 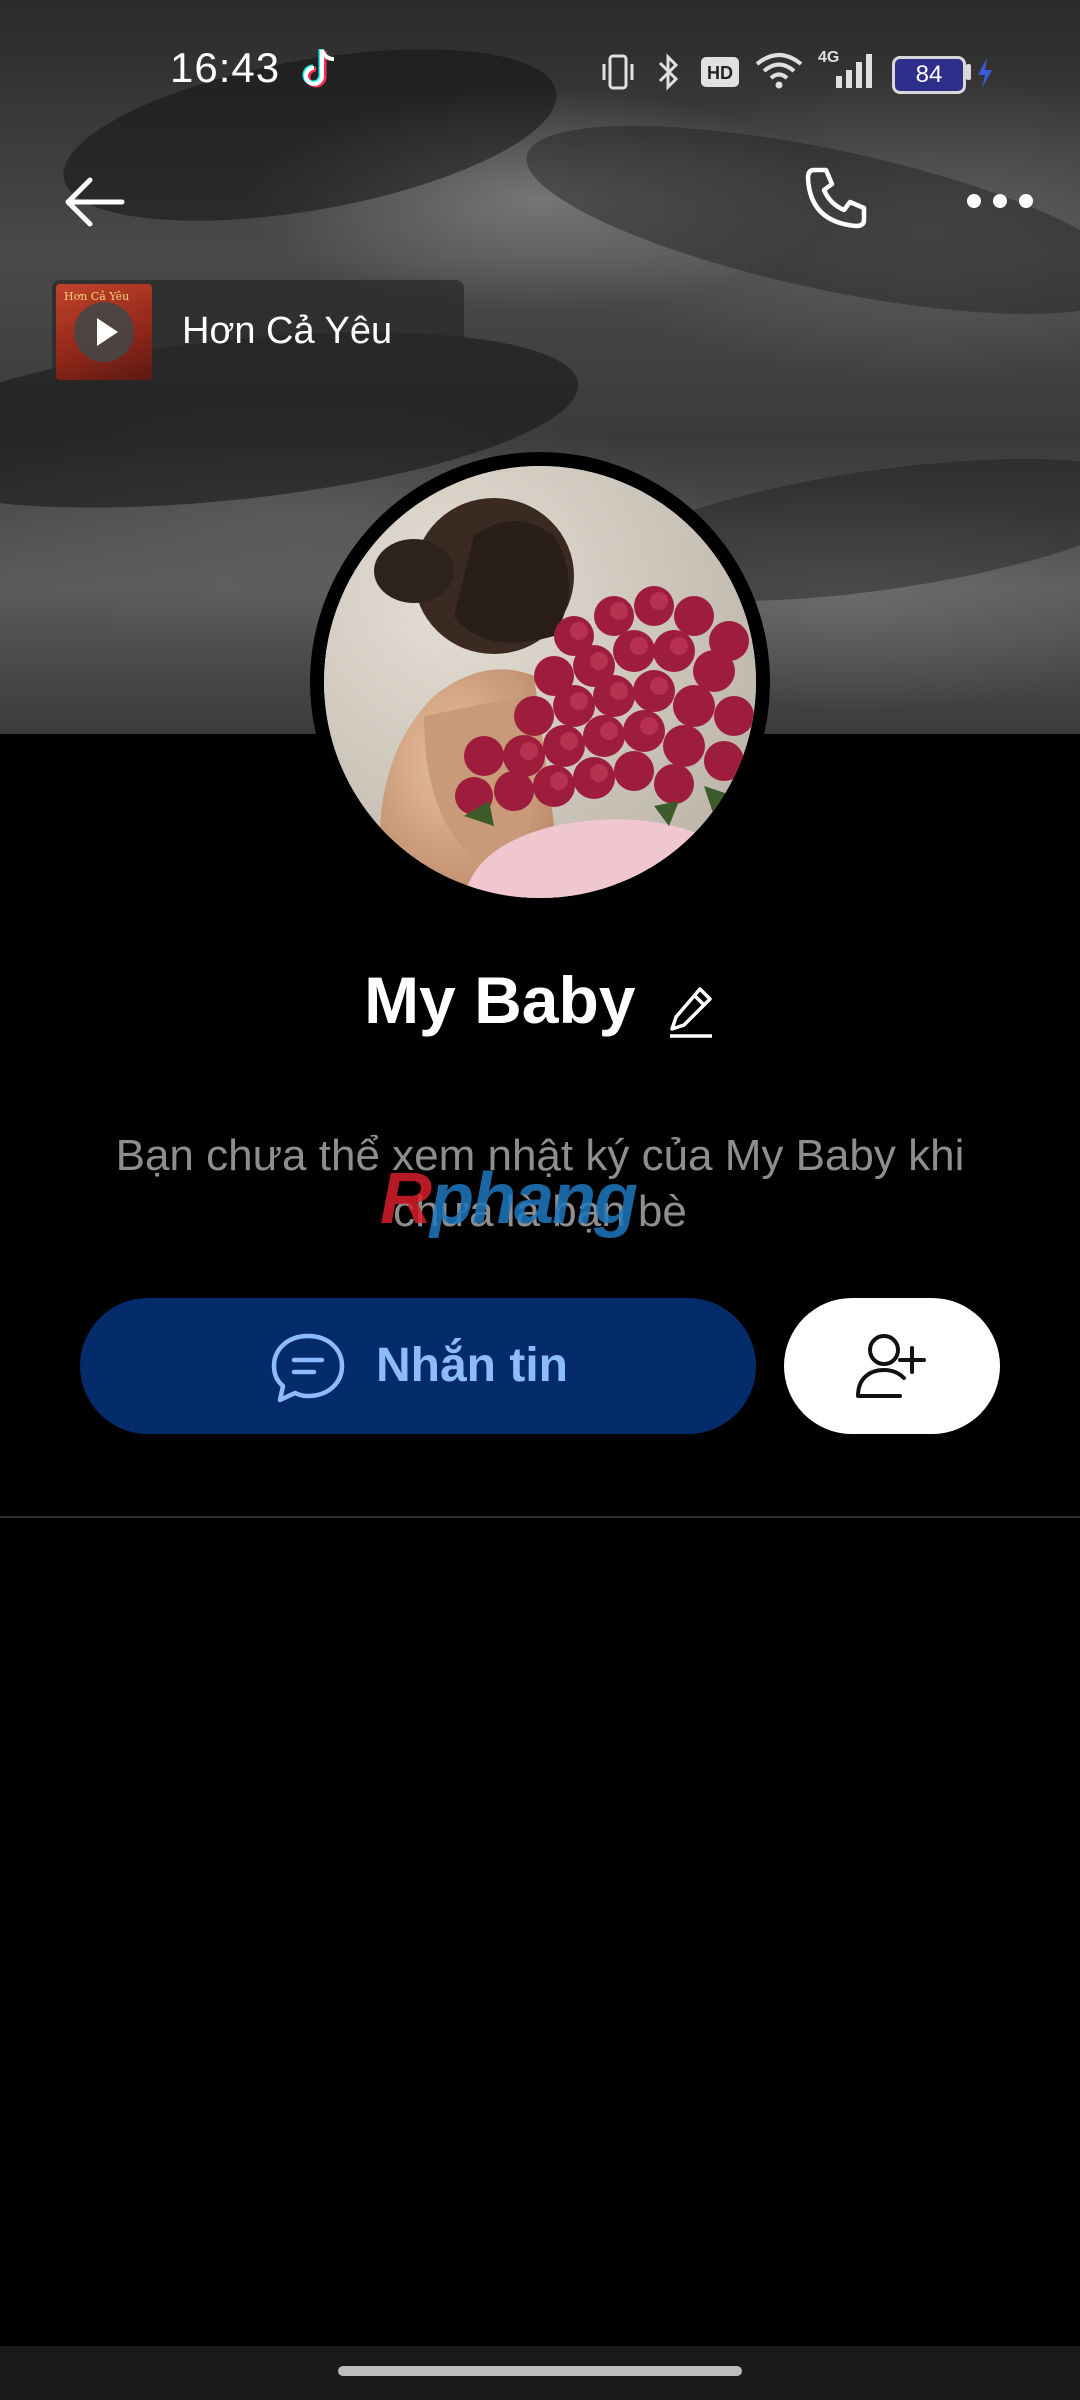 I want to click on battery-indicator: 84, so click(x=929, y=75).